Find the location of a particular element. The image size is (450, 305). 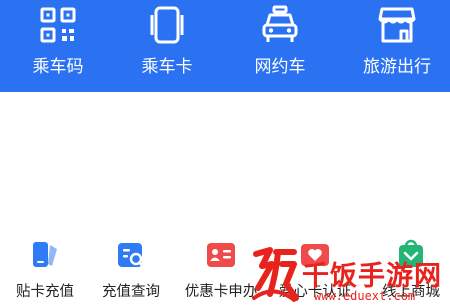

top-nav-ride-card-label: 乘车卡 is located at coordinates (167, 67).